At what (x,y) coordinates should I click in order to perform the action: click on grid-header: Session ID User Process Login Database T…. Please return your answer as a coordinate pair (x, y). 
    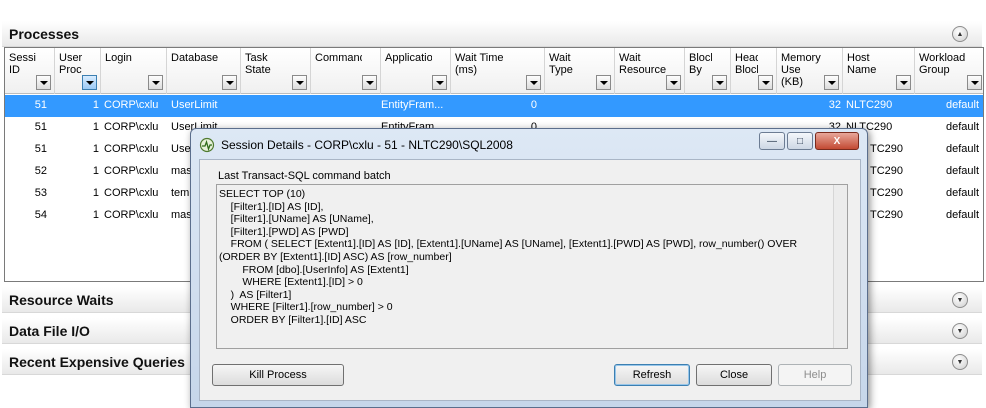
    Looking at the image, I should click on (494, 71).